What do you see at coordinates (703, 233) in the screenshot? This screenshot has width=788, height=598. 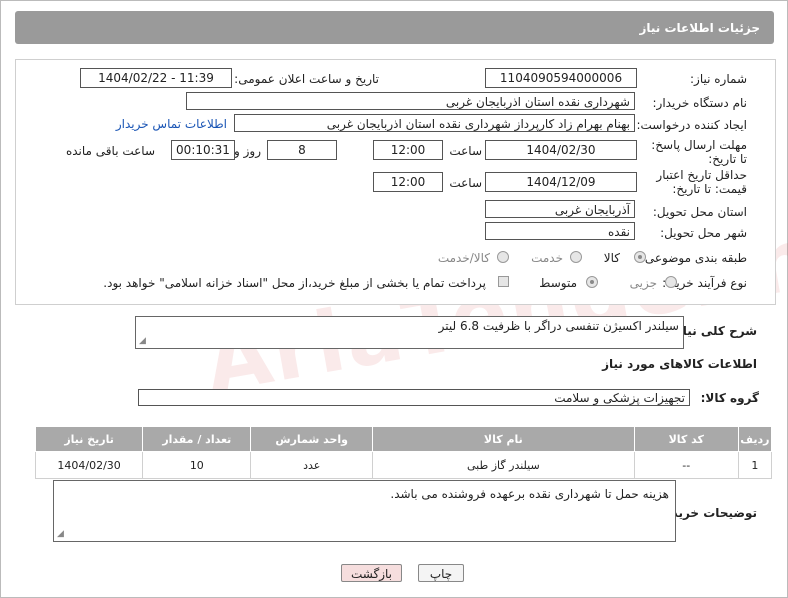 I see `delivery-city-label: شهر محل تحویل:` at bounding box center [703, 233].